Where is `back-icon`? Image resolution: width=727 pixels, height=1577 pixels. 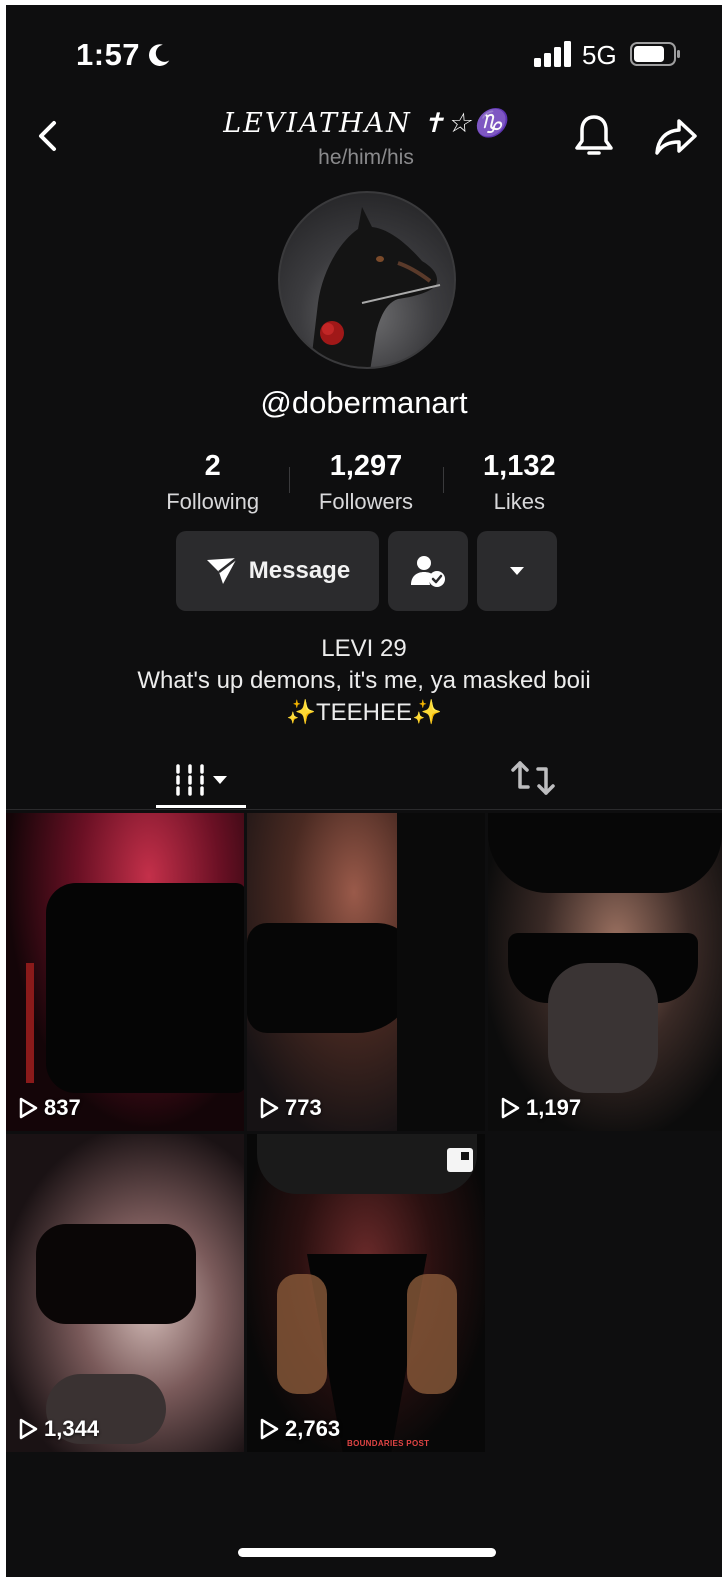
back-icon is located at coordinates (48, 136).